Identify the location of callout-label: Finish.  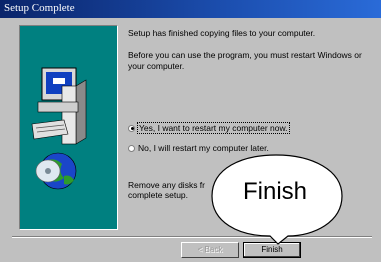
(275, 191).